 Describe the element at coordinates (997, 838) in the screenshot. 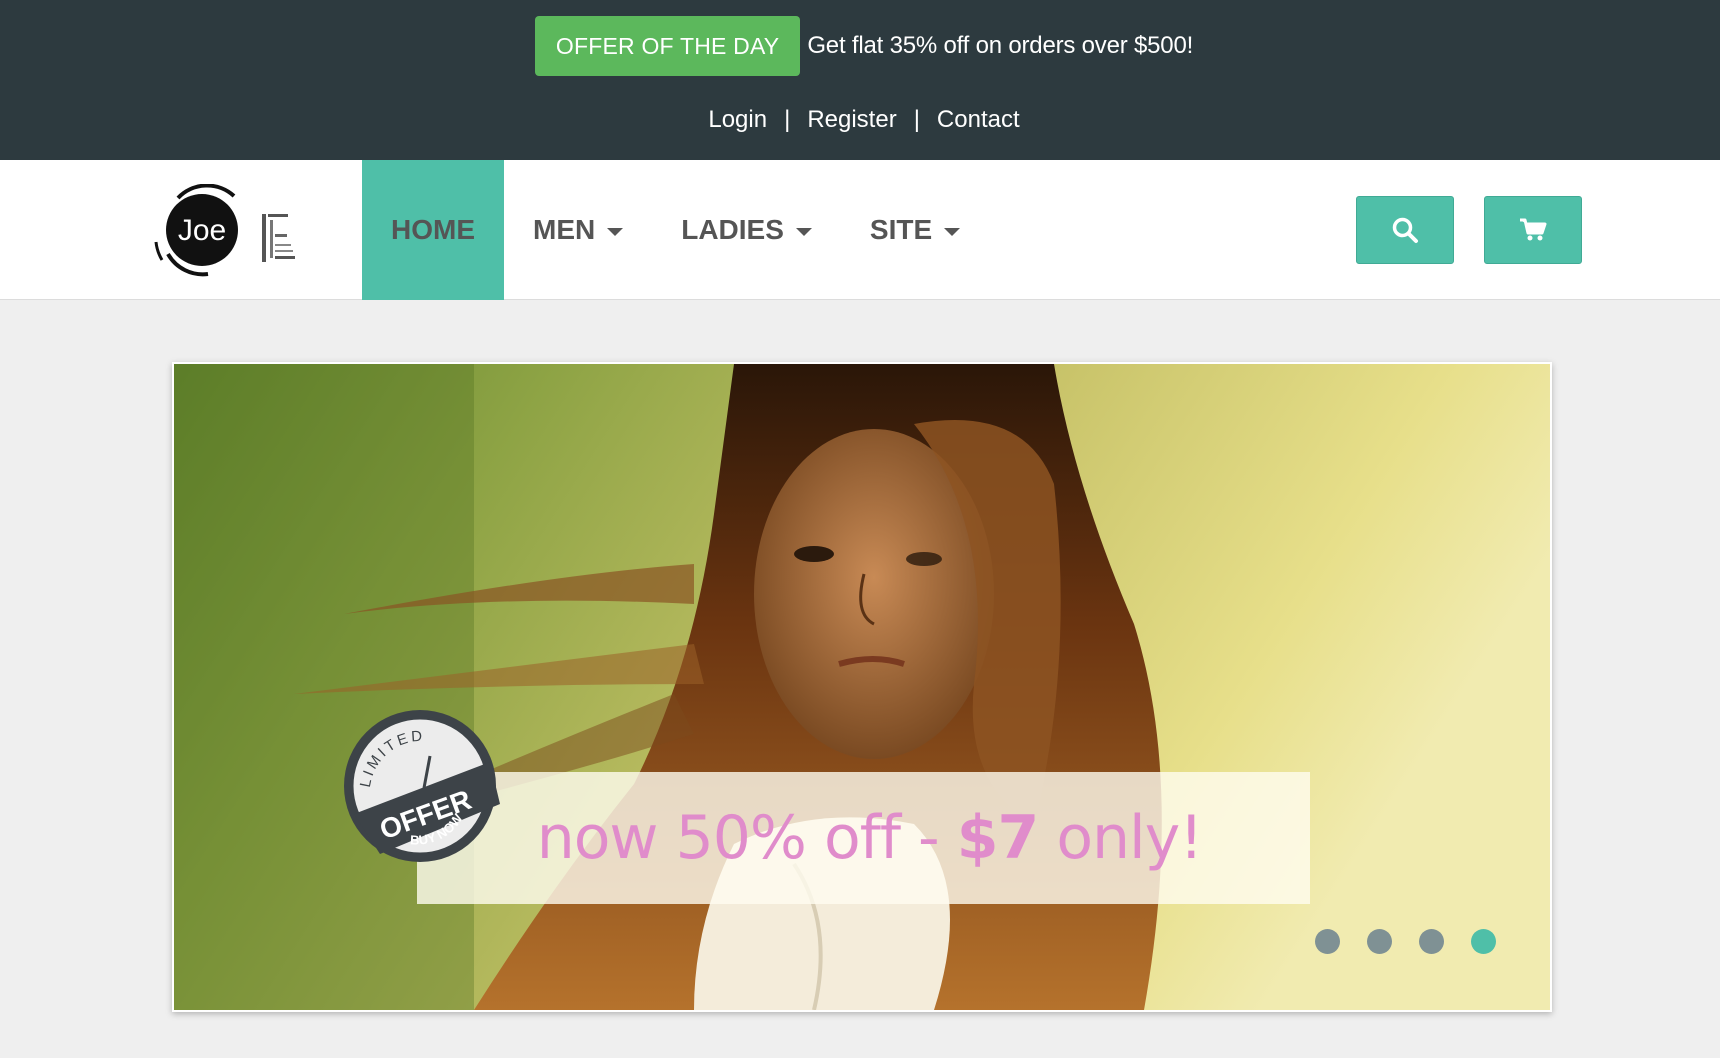

I see `caption-price: $7` at that location.